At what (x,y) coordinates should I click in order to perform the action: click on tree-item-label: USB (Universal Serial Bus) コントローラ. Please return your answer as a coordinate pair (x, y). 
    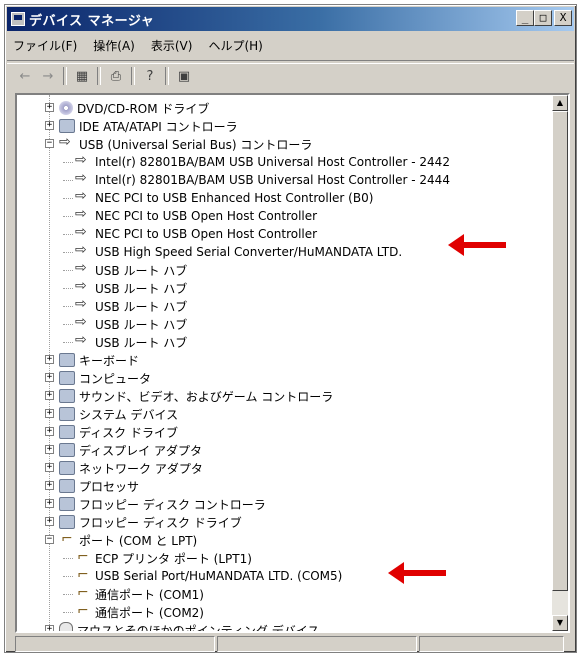
    Looking at the image, I should click on (196, 144).